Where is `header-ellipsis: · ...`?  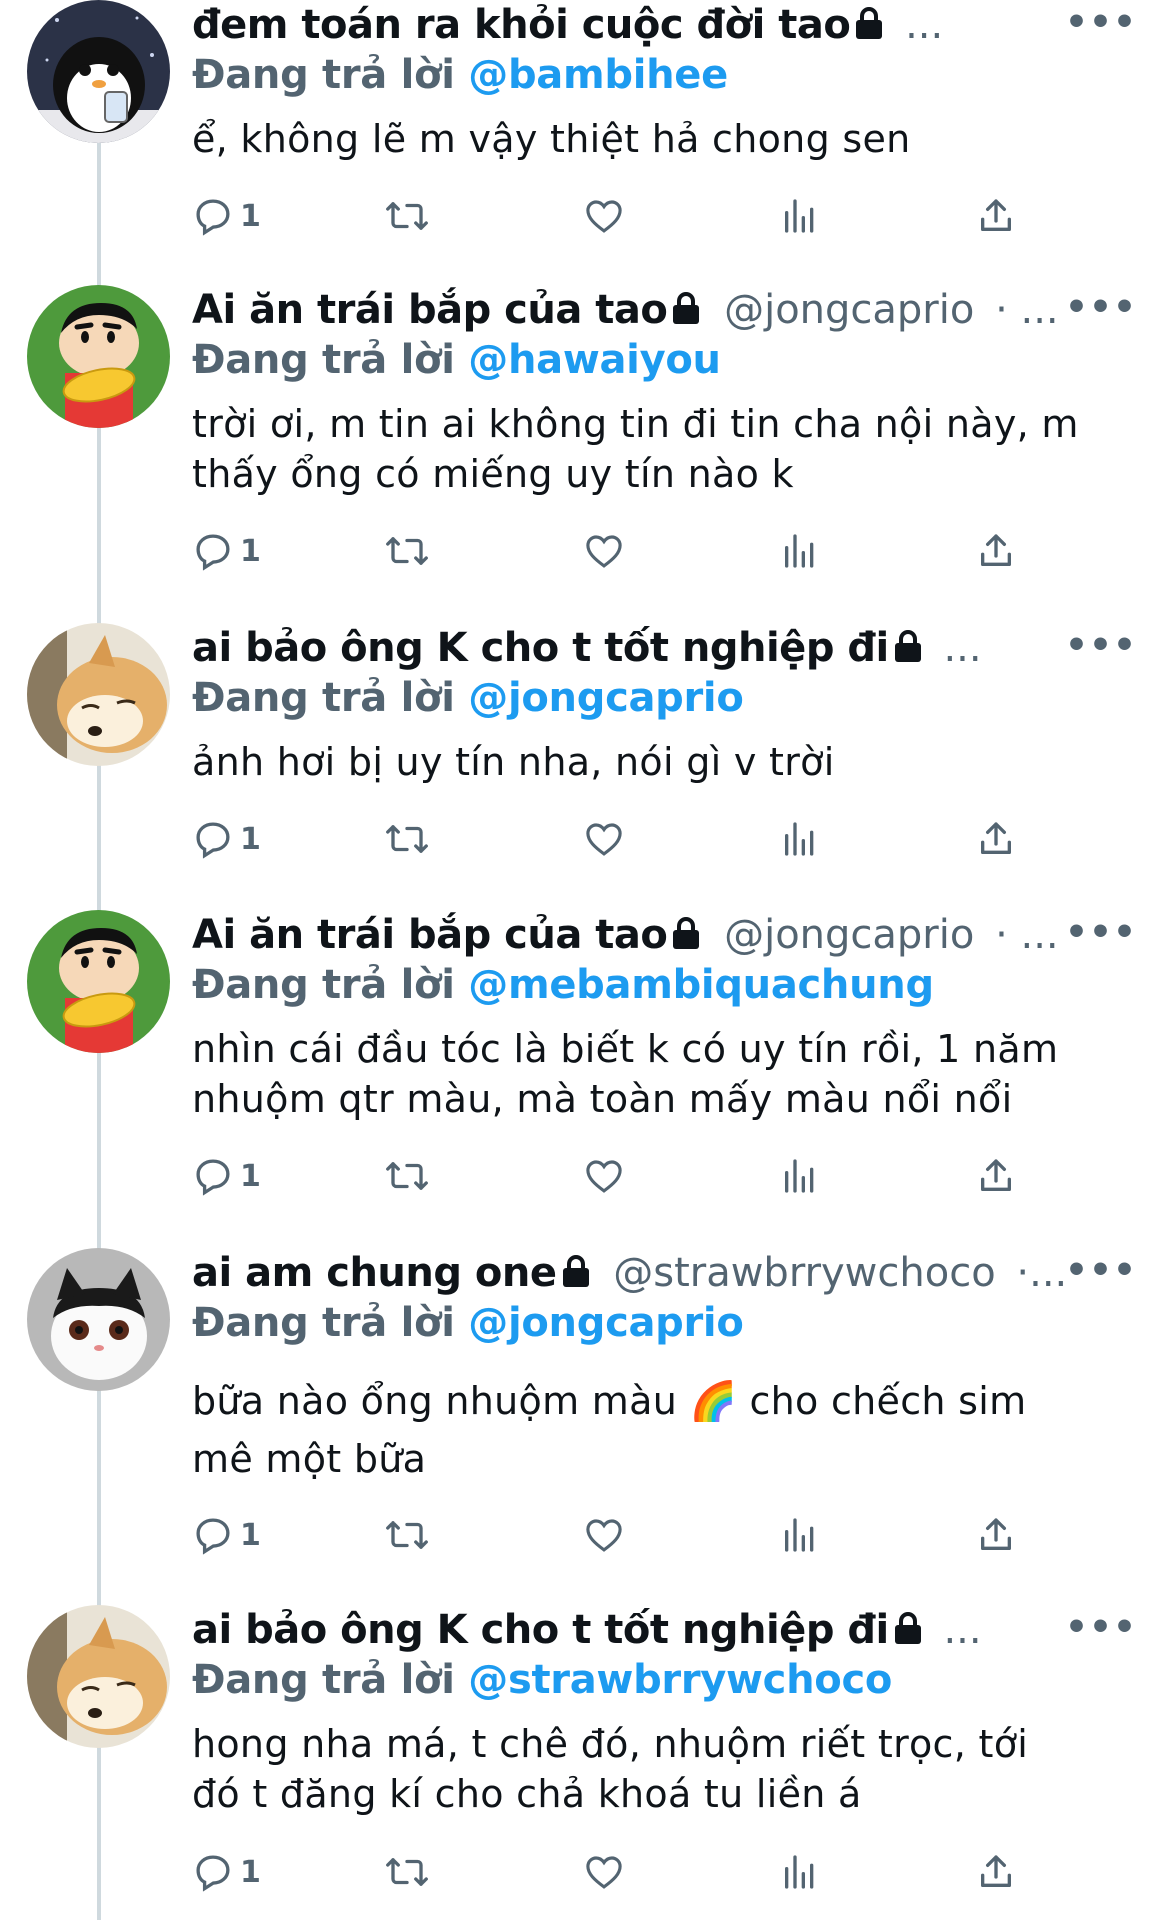 header-ellipsis: · ... is located at coordinates (1027, 935).